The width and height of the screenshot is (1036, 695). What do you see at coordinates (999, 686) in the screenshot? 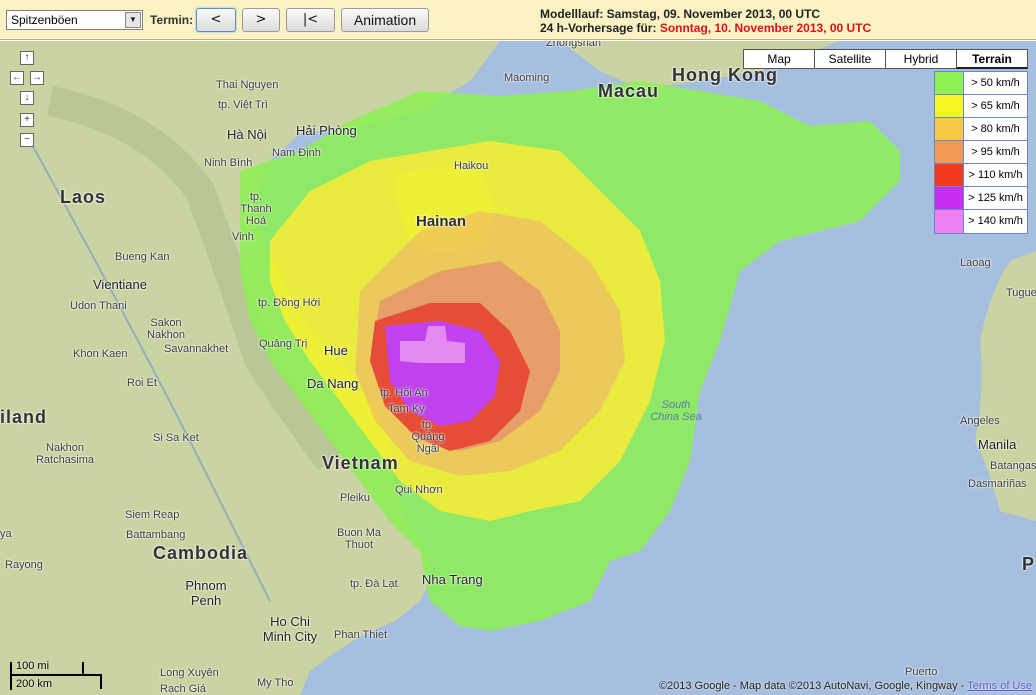
I see `terms-of-use-link: Terms of Use` at bounding box center [999, 686].